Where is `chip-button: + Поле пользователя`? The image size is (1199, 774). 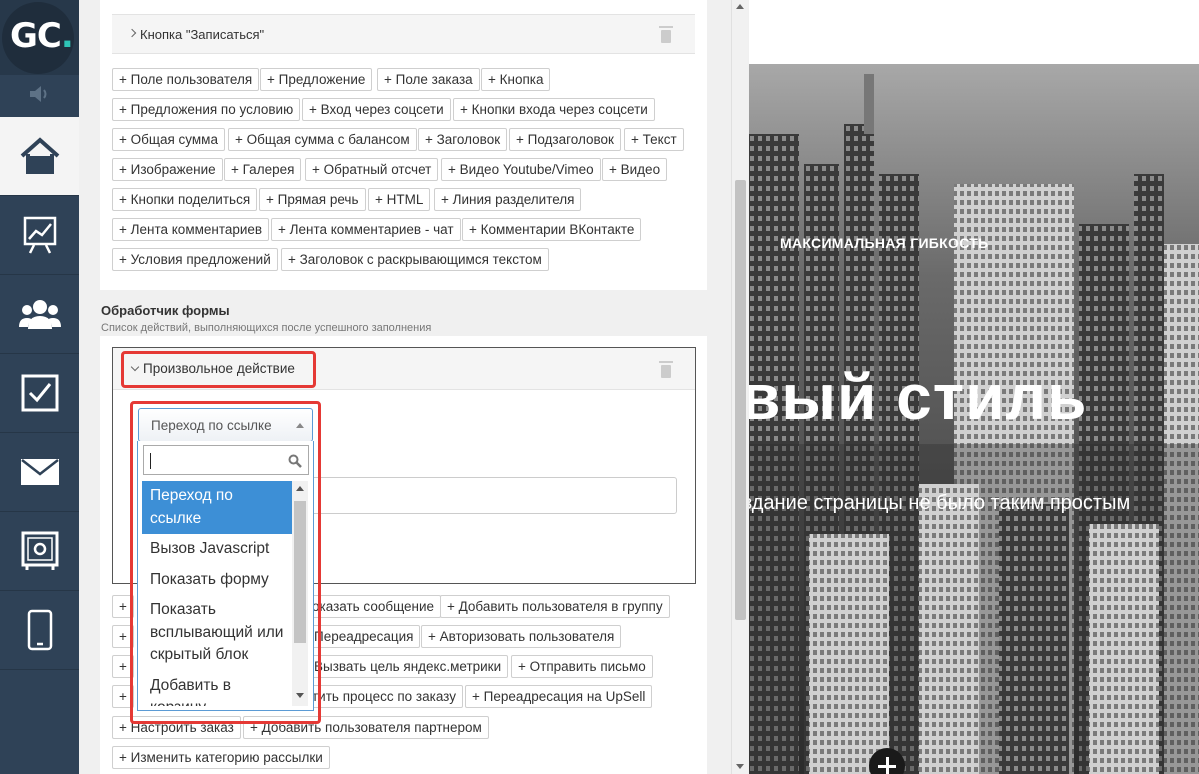 chip-button: + Поле пользователя is located at coordinates (186, 79).